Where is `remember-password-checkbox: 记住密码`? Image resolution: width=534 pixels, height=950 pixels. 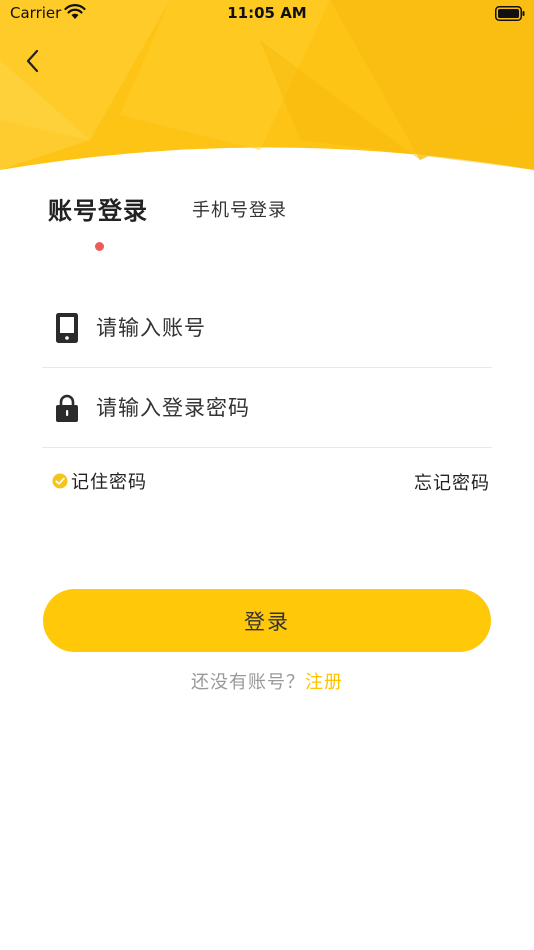 remember-password-checkbox: 记住密码 is located at coordinates (99, 481).